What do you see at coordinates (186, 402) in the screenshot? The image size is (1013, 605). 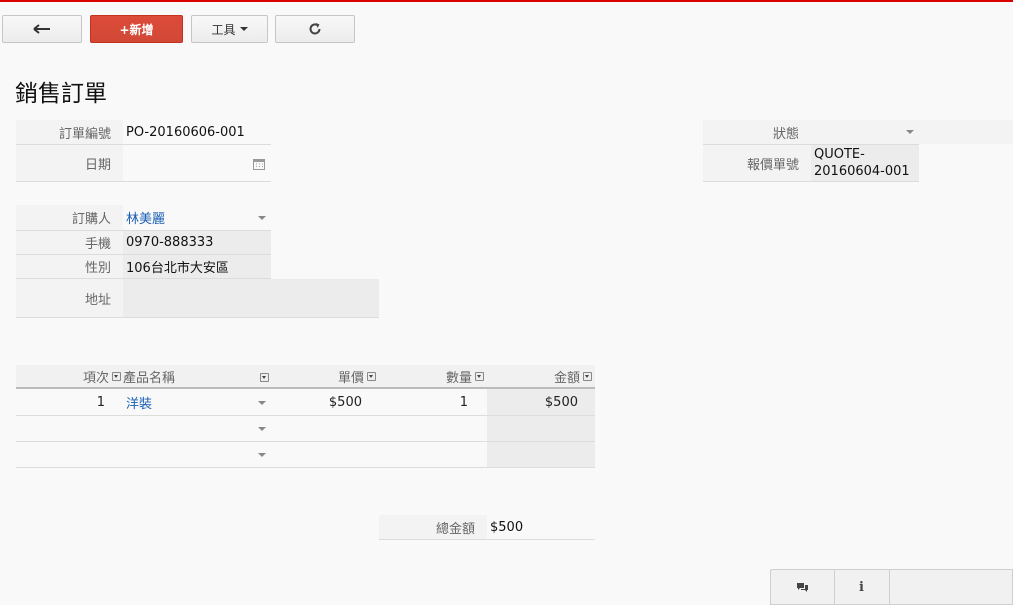 I see `row-1-product: 洋裝` at bounding box center [186, 402].